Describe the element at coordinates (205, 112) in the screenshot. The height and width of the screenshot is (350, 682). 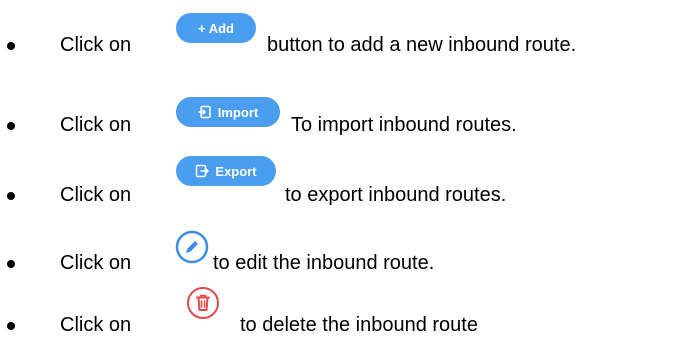
I see `import-icon` at that location.